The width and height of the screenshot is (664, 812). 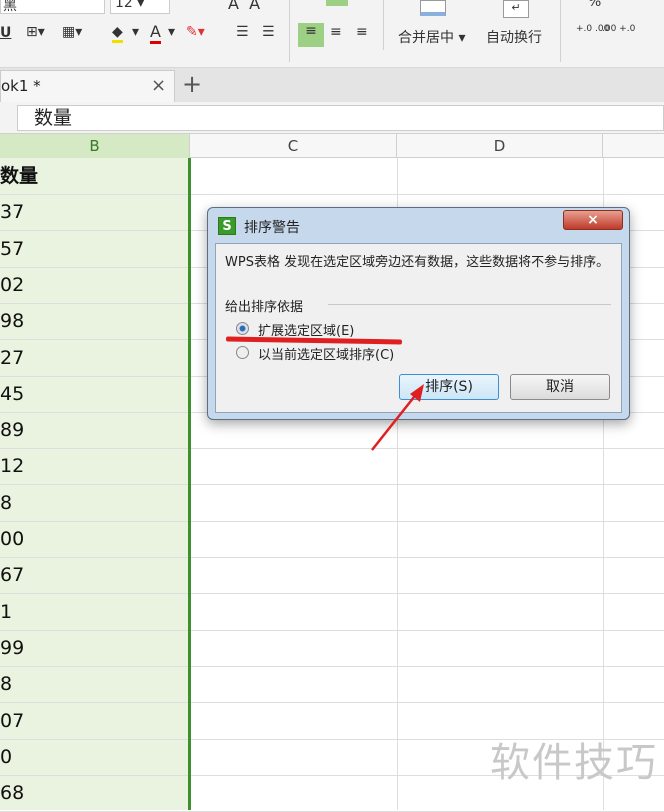 I want to click on decrease-decimal-label: .00 +.0, so click(x=619, y=29).